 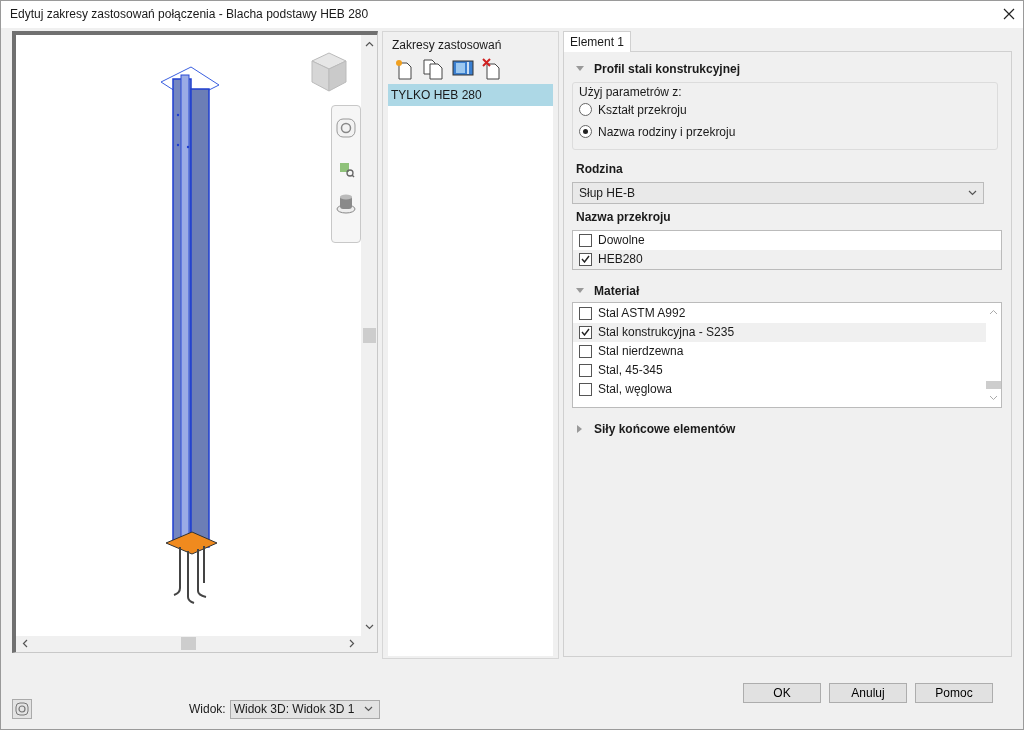 What do you see at coordinates (630, 91) in the screenshot?
I see `group-label: Użyj parametrów z:` at bounding box center [630, 91].